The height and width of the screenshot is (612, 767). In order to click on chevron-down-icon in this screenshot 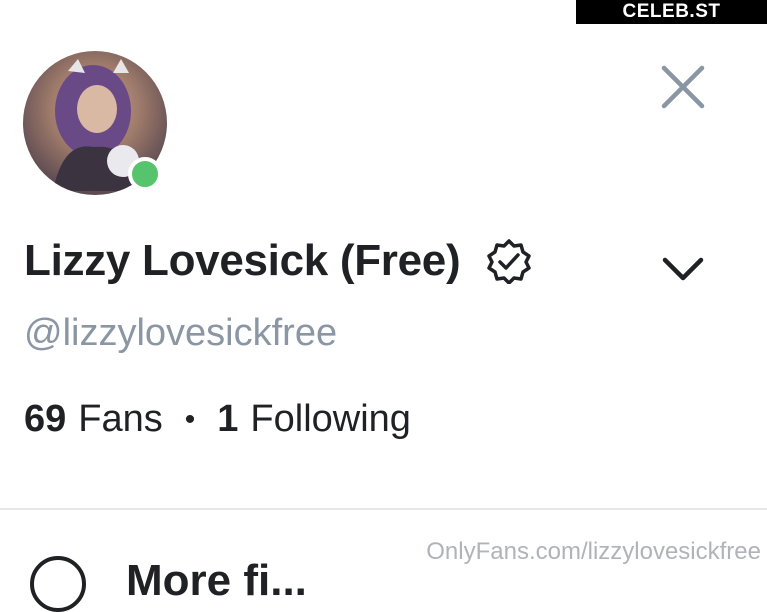, I will do `click(683, 269)`.